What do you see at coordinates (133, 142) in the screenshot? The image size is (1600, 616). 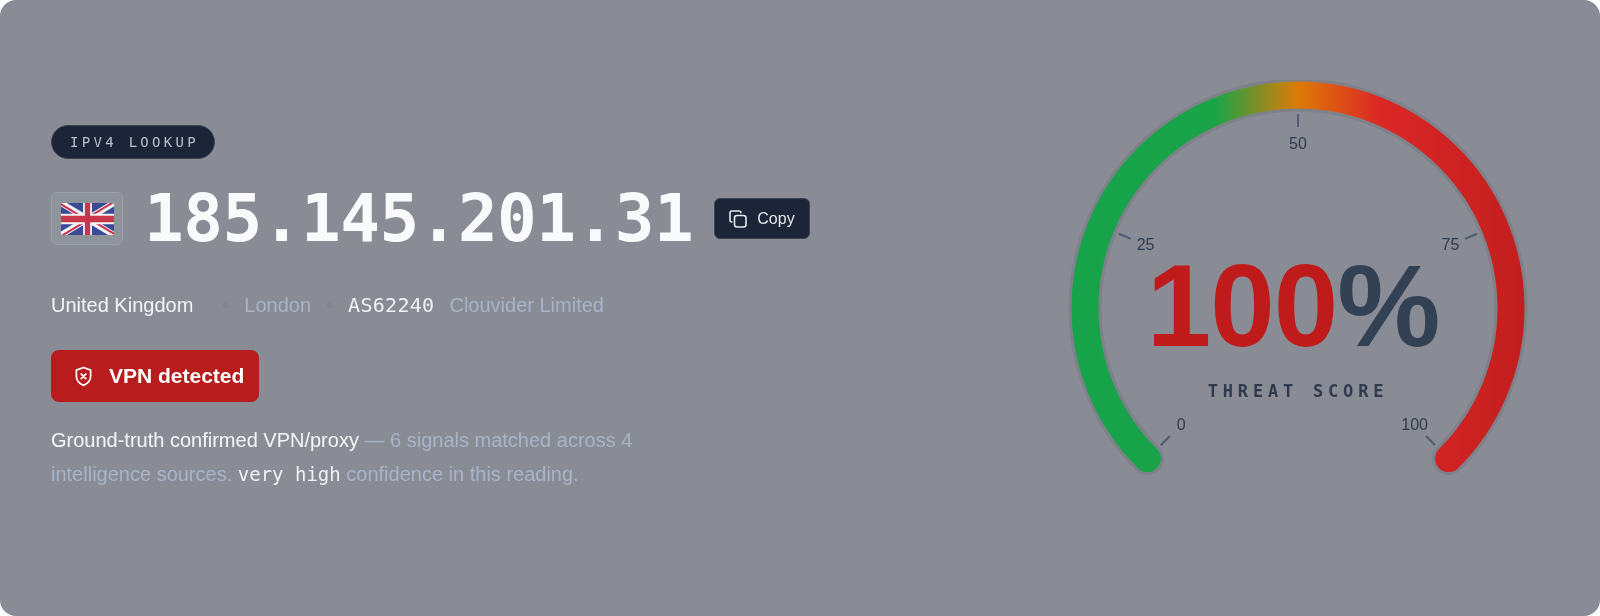 I see `lookup-badge: IPV4 LOOKUP` at bounding box center [133, 142].